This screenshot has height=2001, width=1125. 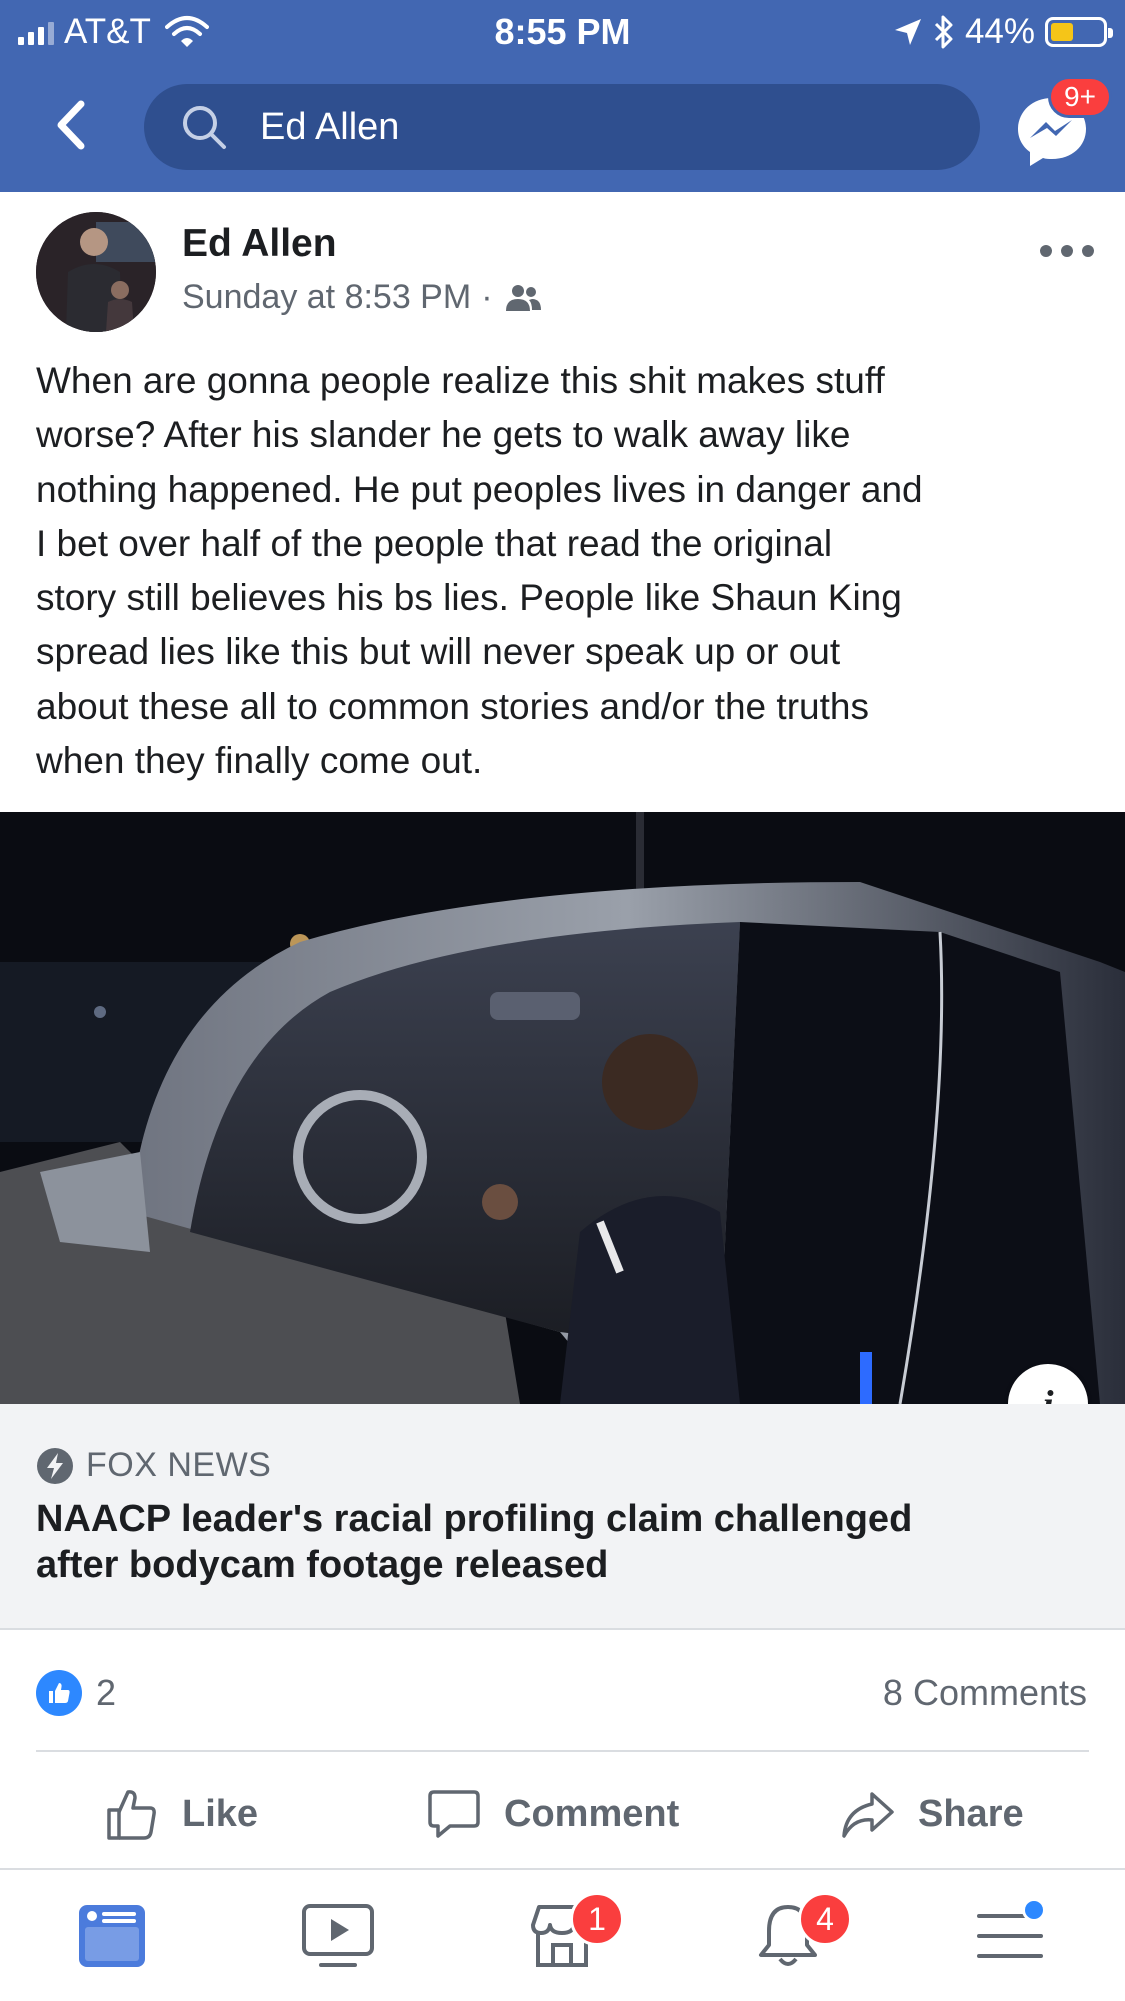 I want to click on share-arrow-icon, so click(x=868, y=1815).